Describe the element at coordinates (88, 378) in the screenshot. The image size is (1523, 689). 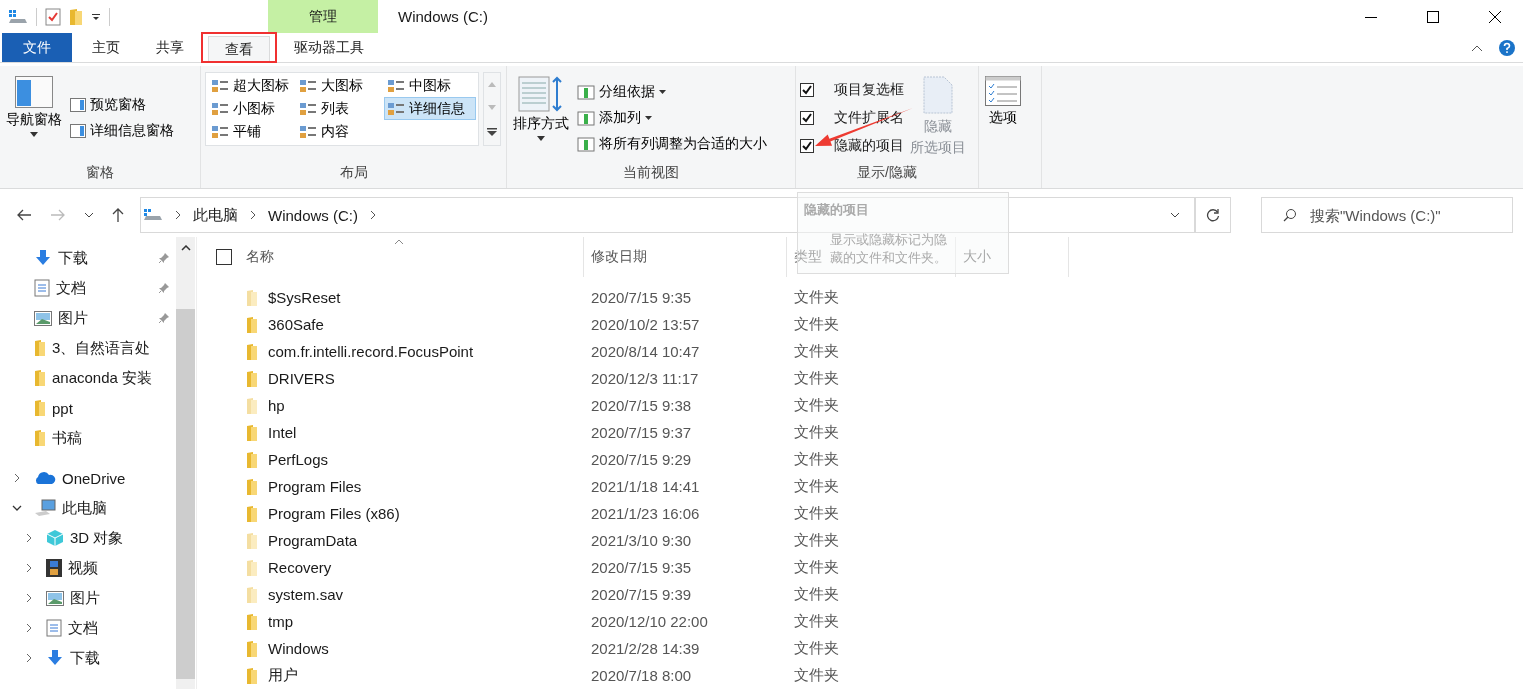
I see `nav-item: anaconda 安装` at that location.